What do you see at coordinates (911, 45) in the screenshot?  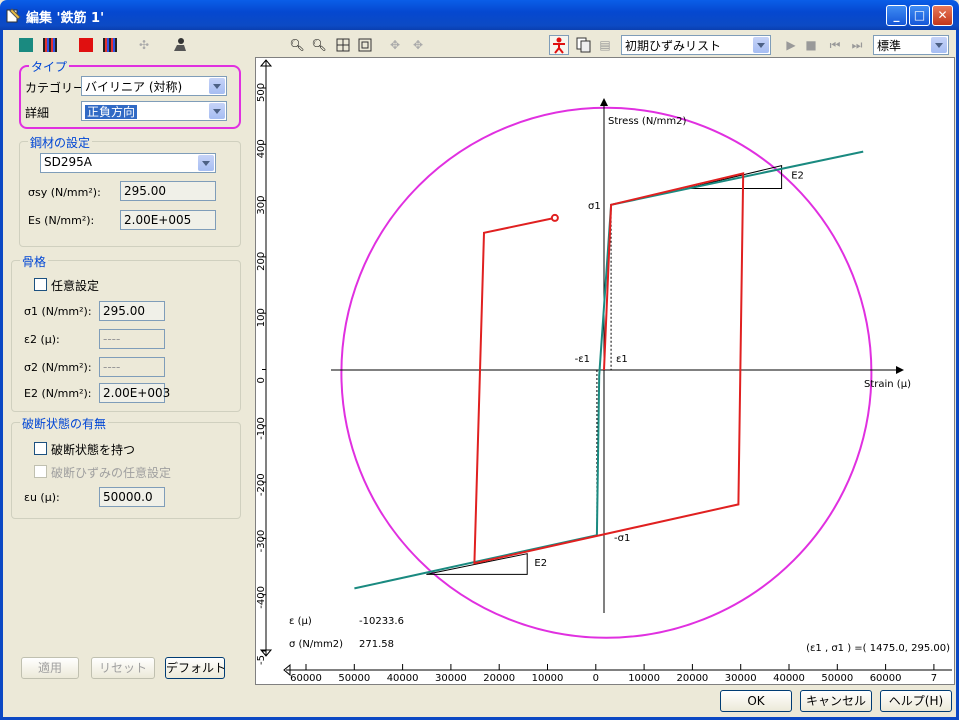 I see `mode-select: 標準` at bounding box center [911, 45].